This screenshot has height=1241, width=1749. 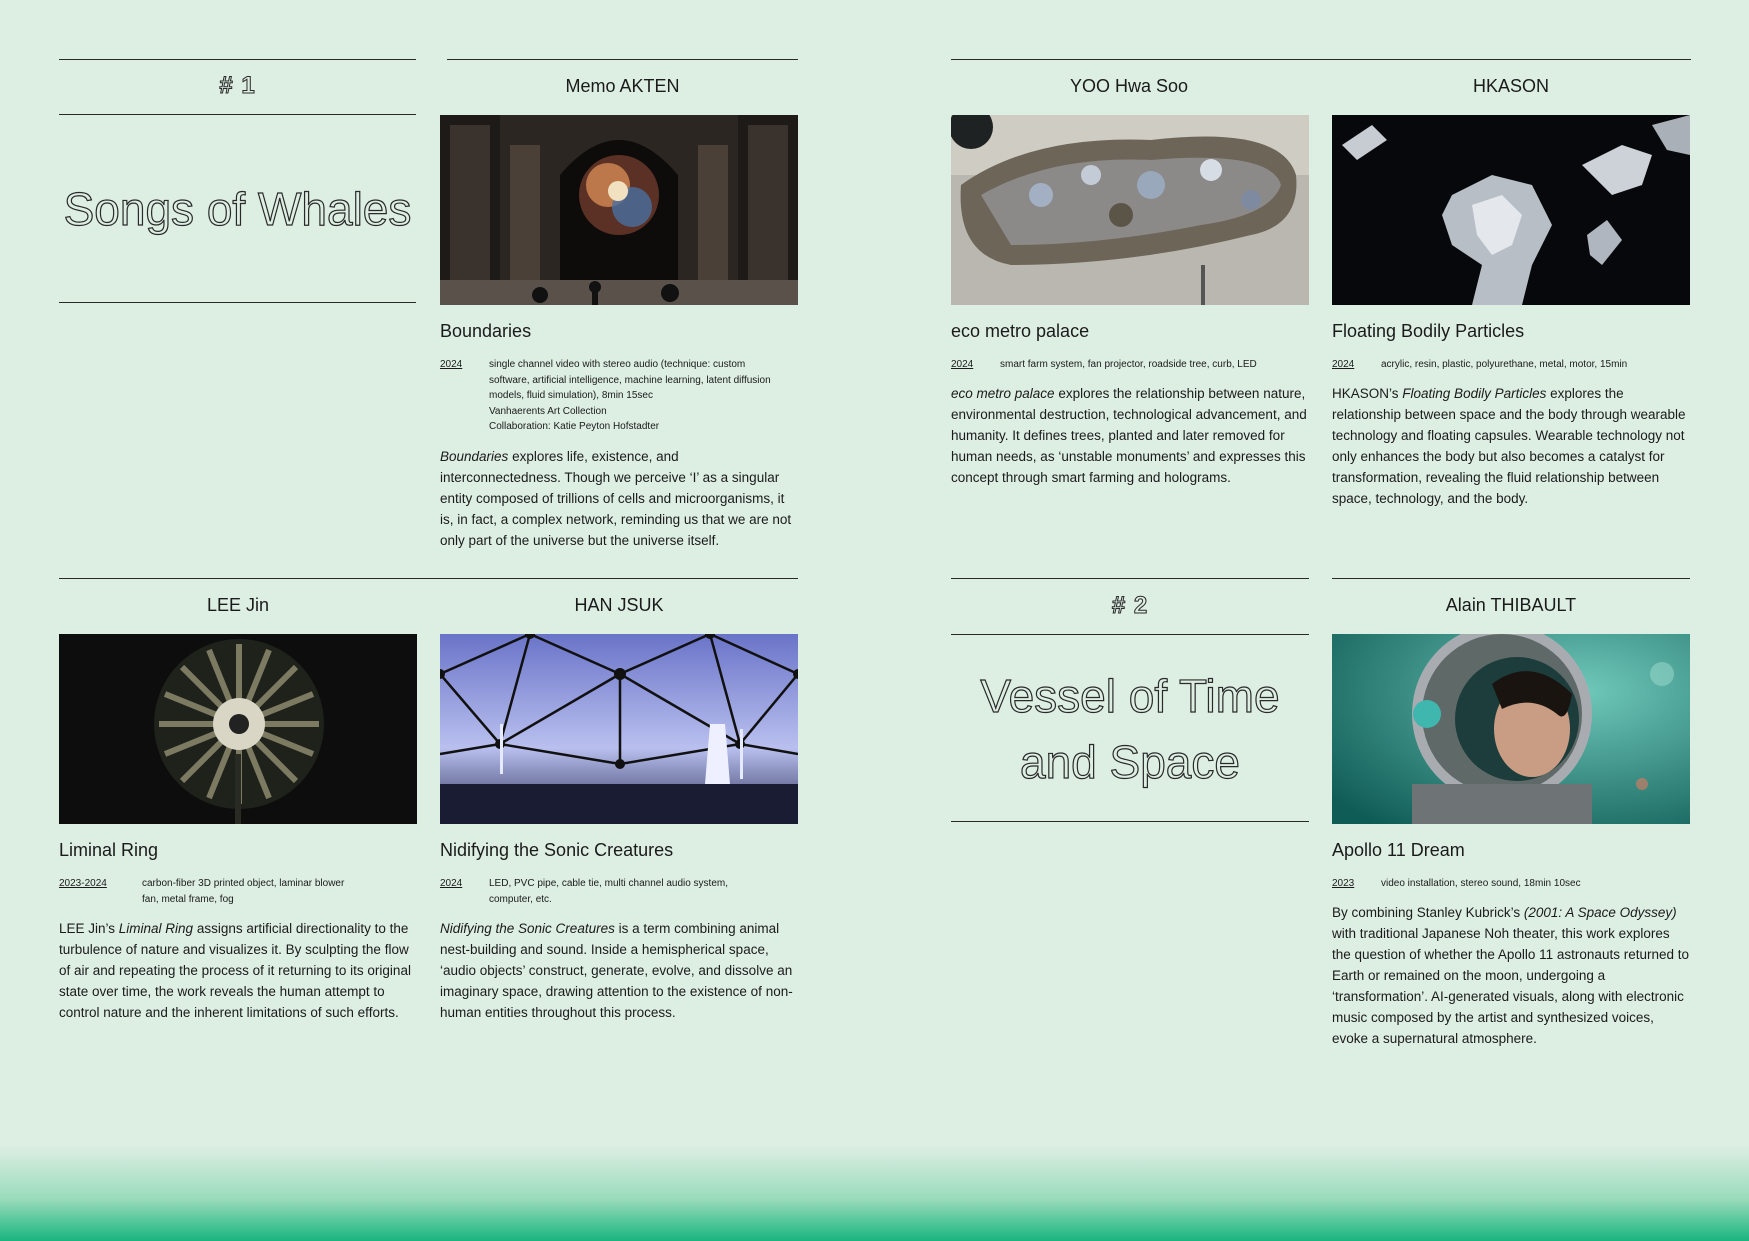 What do you see at coordinates (619, 605) in the screenshot?
I see `artist-name: HAN JSUK` at bounding box center [619, 605].